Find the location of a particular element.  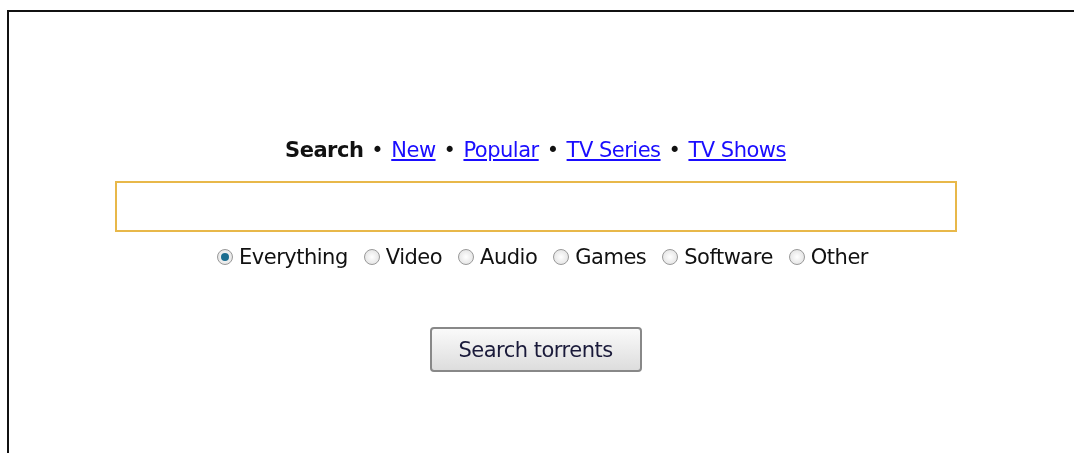

nav-link: TV Series is located at coordinates (613, 150).